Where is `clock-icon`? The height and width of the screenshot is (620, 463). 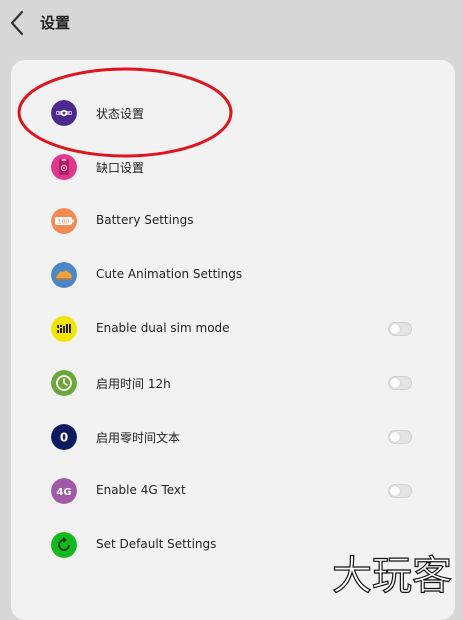 clock-icon is located at coordinates (64, 383).